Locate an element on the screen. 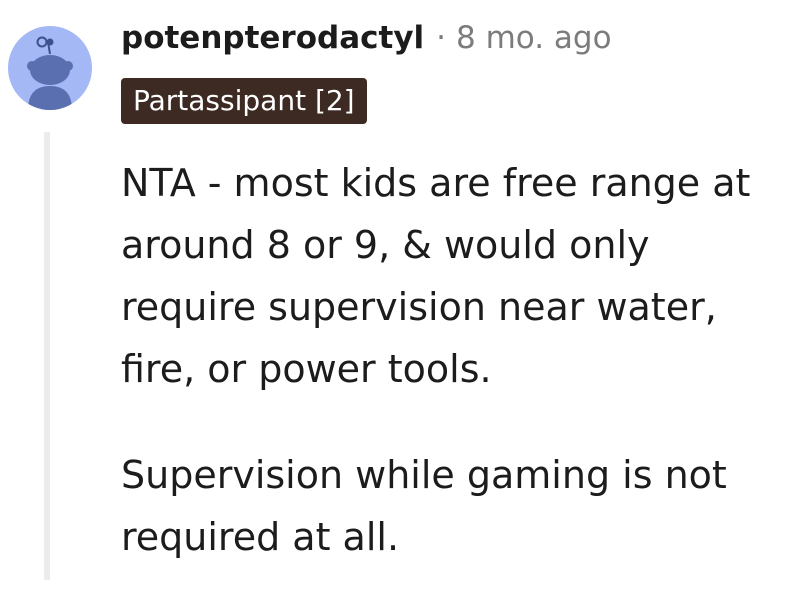 The width and height of the screenshot is (792, 612). comment-header: potenpterodactyl · 8 mo. ago is located at coordinates (366, 38).